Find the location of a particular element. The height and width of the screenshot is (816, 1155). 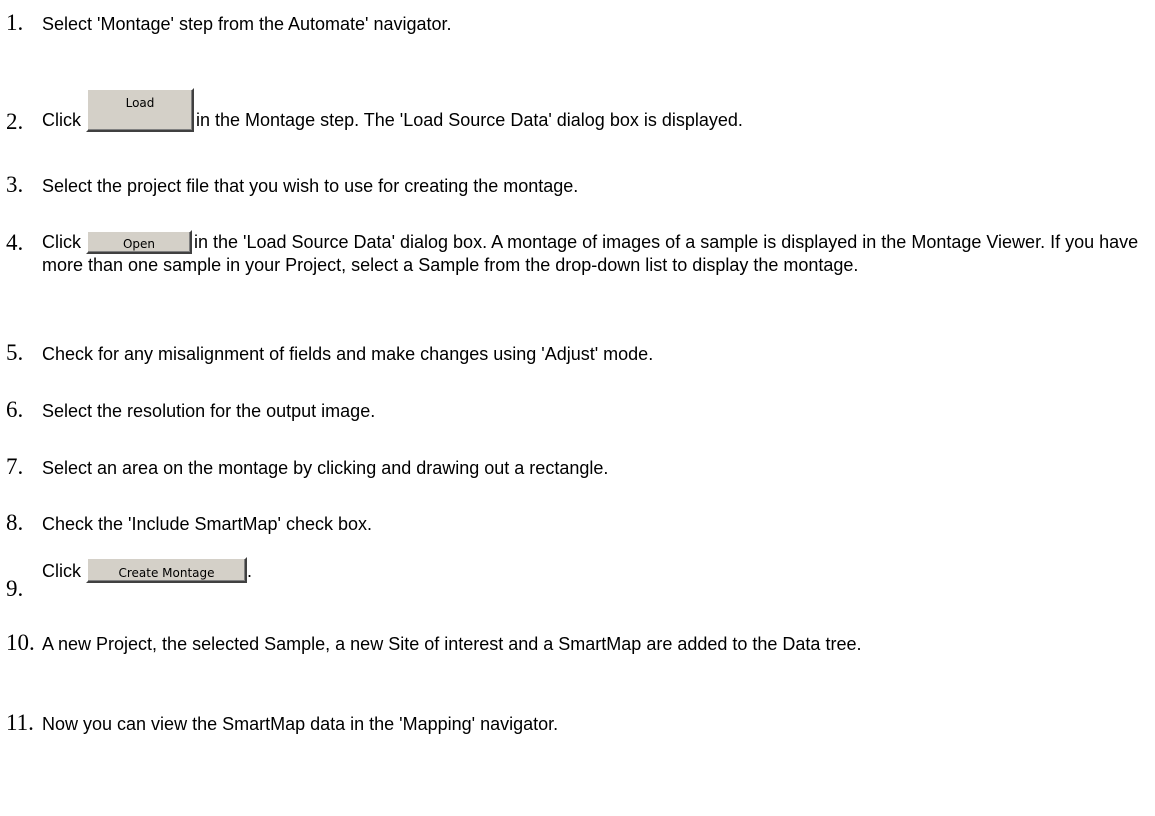

step-number: 2. is located at coordinates (15, 121).